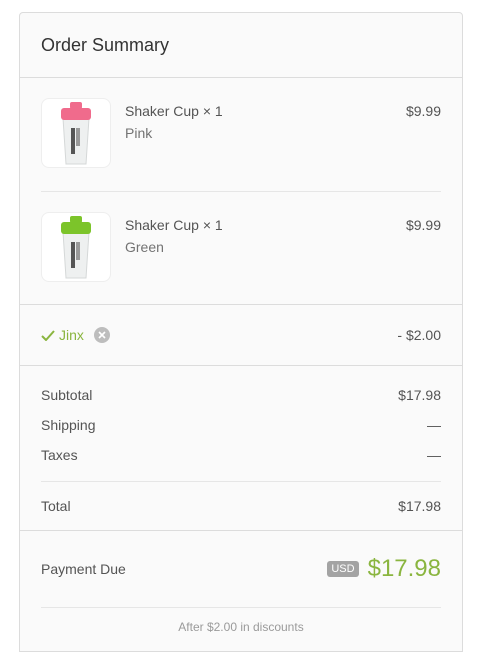  I want to click on totals-breakdown: Subtotal $17.98 Shipping — Taxes —, so click(241, 424).